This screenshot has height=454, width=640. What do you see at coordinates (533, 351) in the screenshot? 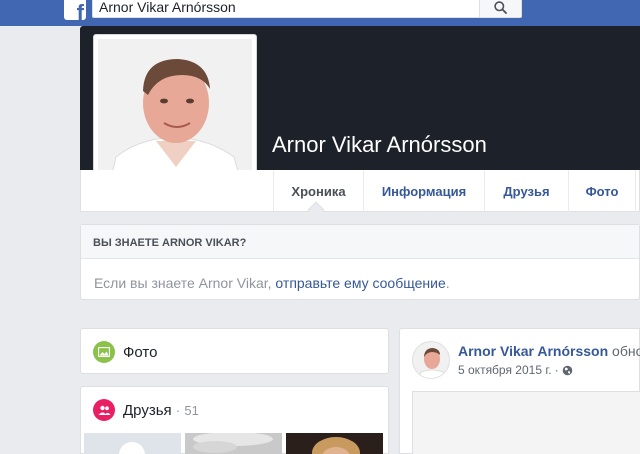
I see `post-author-name: Arnor Vikar Arnórsson` at bounding box center [533, 351].